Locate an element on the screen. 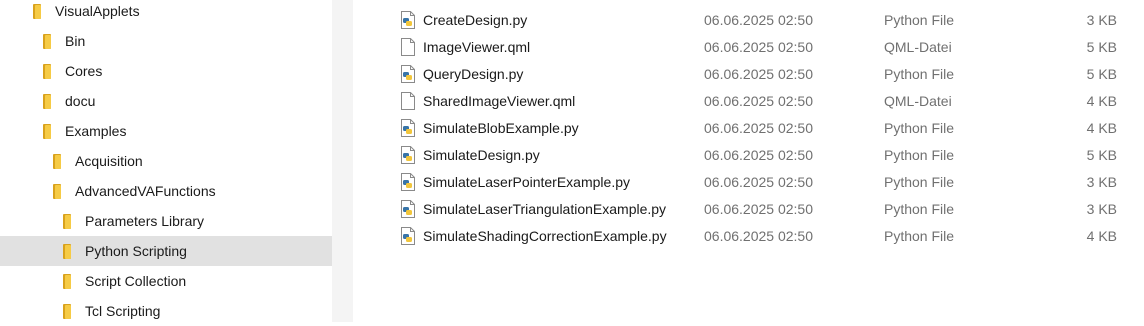 The image size is (1144, 326). tree-item-label: Acquisition is located at coordinates (109, 161).